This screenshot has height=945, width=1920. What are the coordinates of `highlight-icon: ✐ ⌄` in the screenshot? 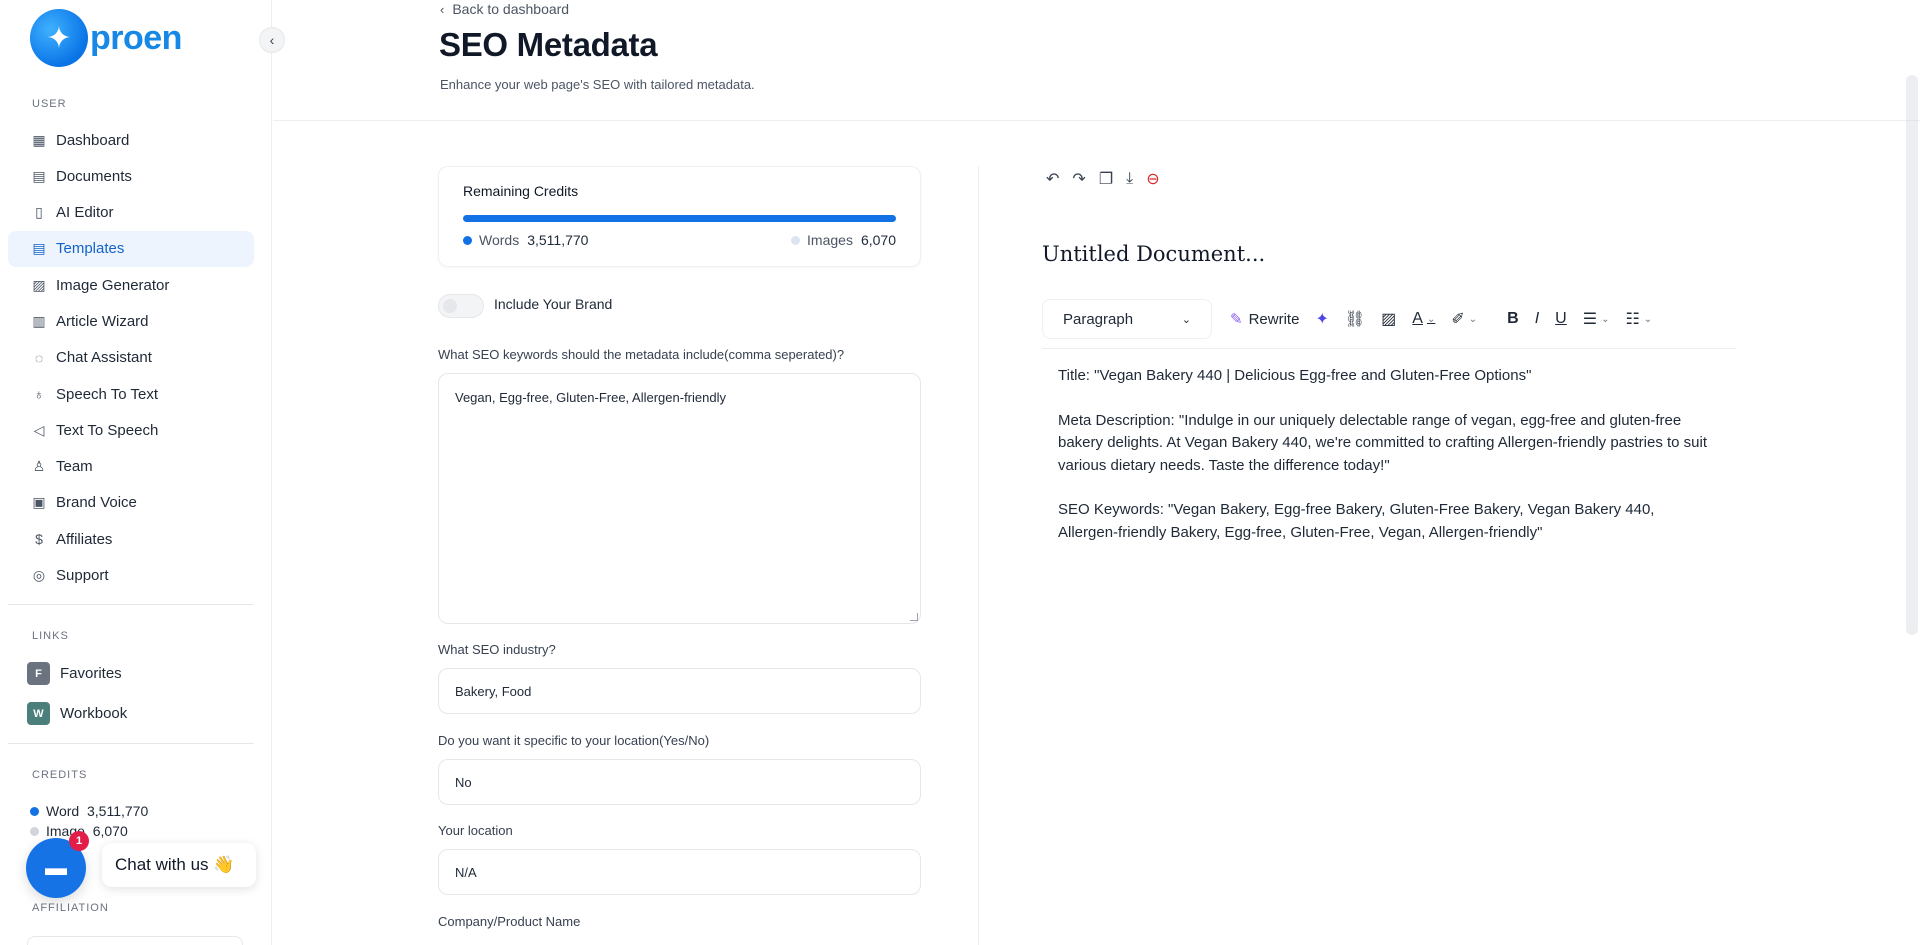 It's located at (1464, 319).